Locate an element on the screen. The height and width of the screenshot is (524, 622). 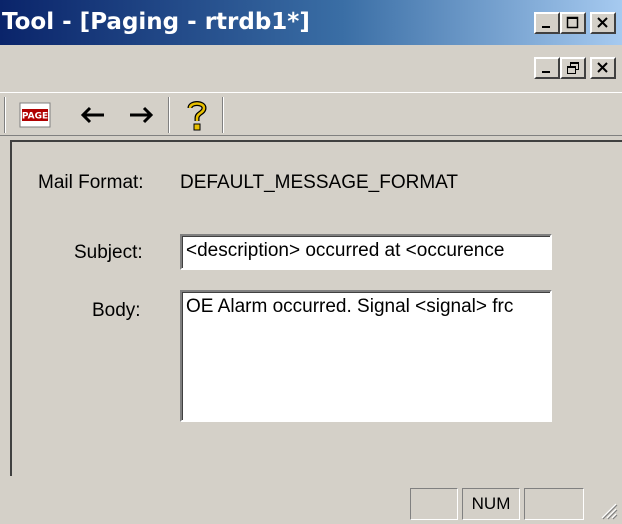
page-icon: PAGE is located at coordinates (35, 115).